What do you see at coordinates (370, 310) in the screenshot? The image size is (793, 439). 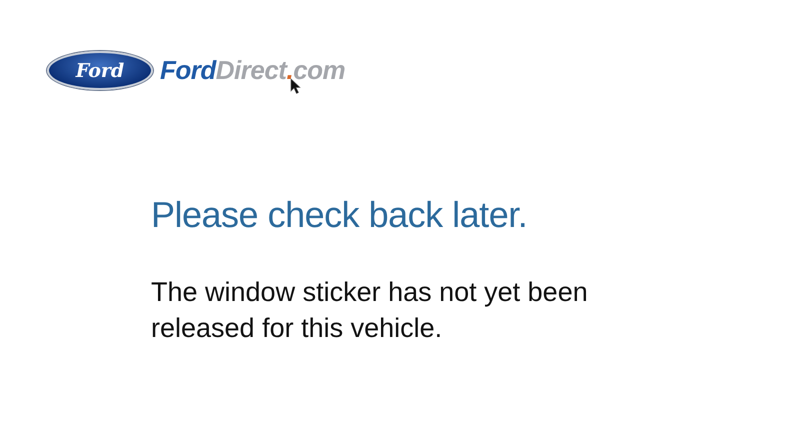 I see `message-text: The window sticker has not yet been released for this vehicle.` at bounding box center [370, 310].